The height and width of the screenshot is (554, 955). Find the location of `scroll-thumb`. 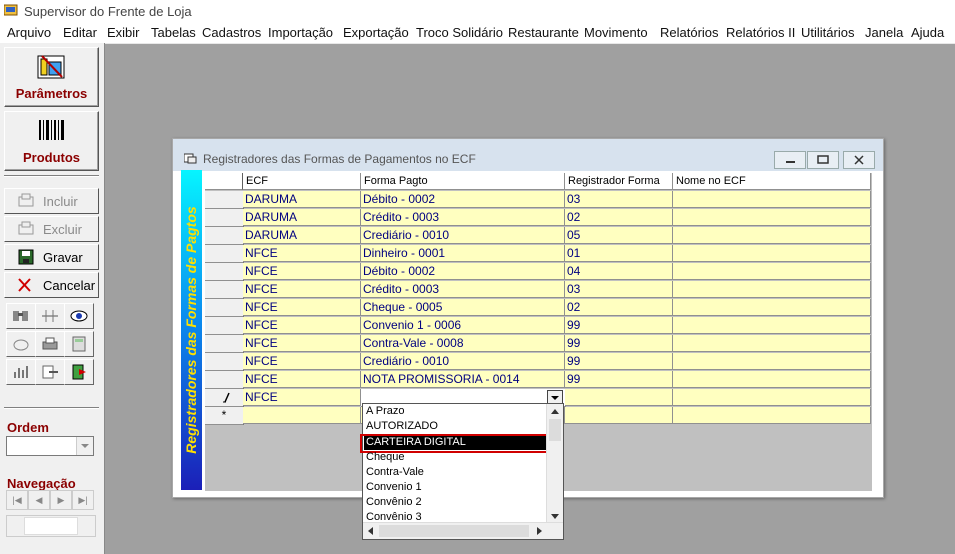

scroll-thumb is located at coordinates (51, 526).